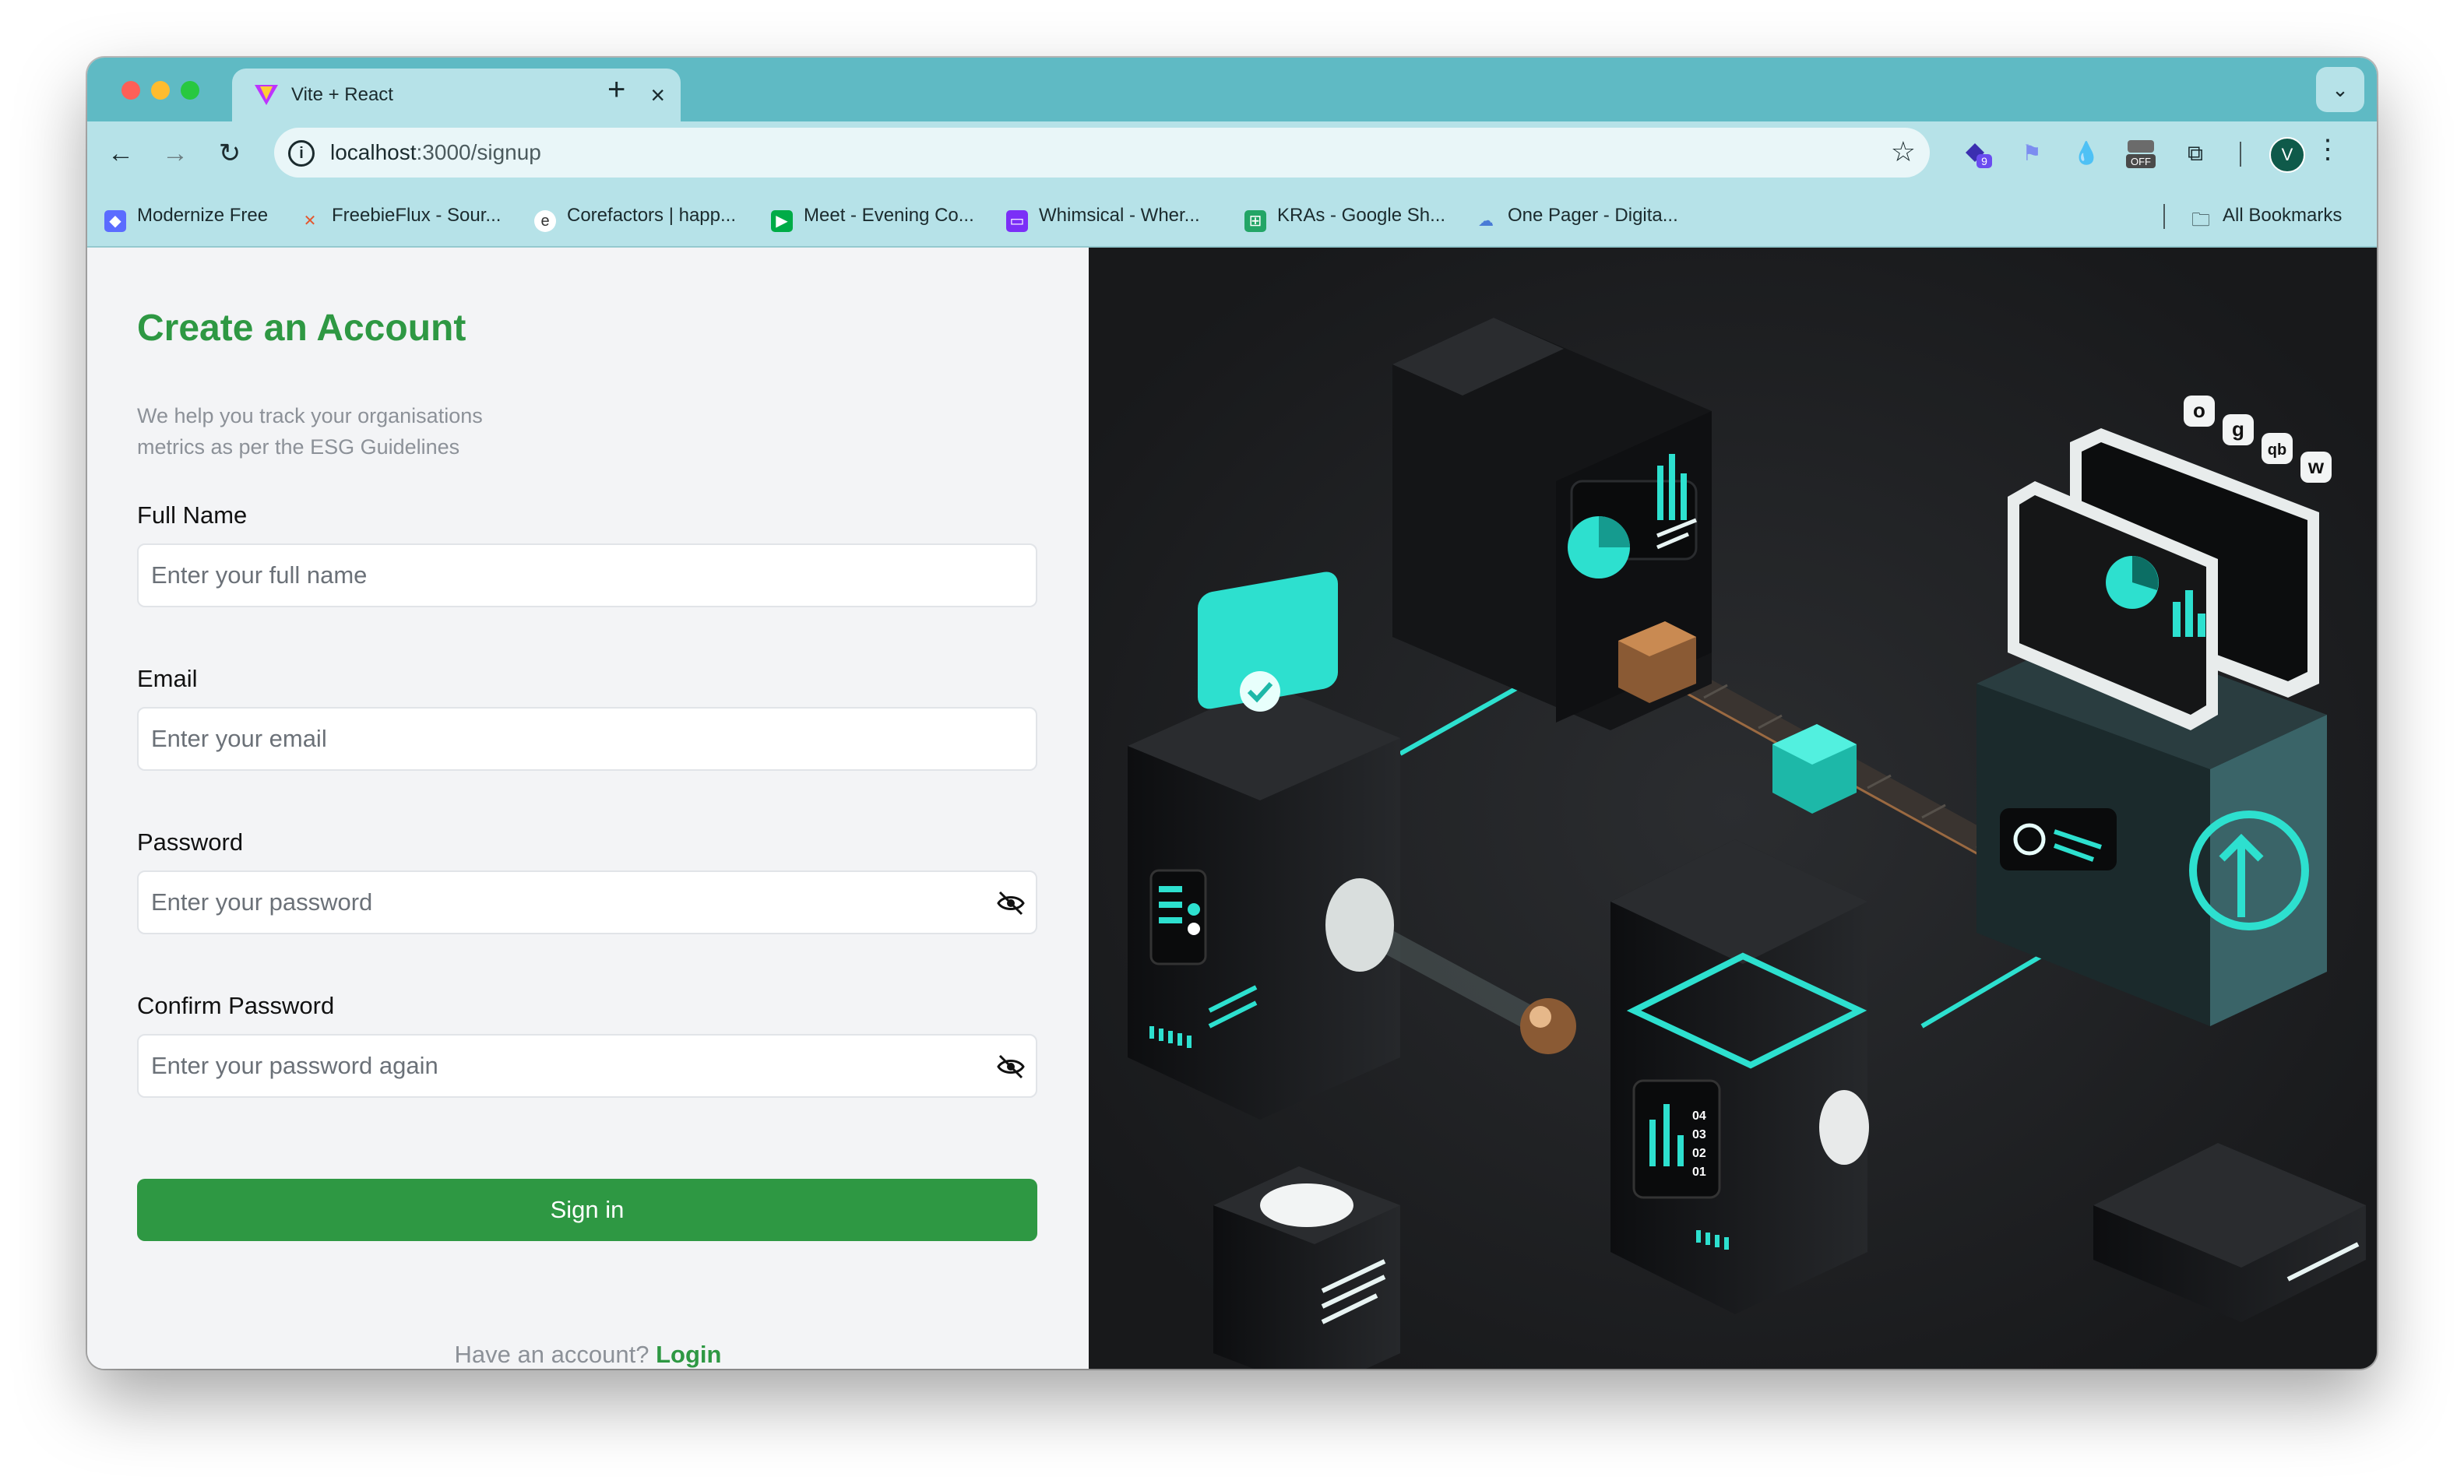 This screenshot has height=1484, width=2464. I want to click on full-name-input, so click(550, 575).